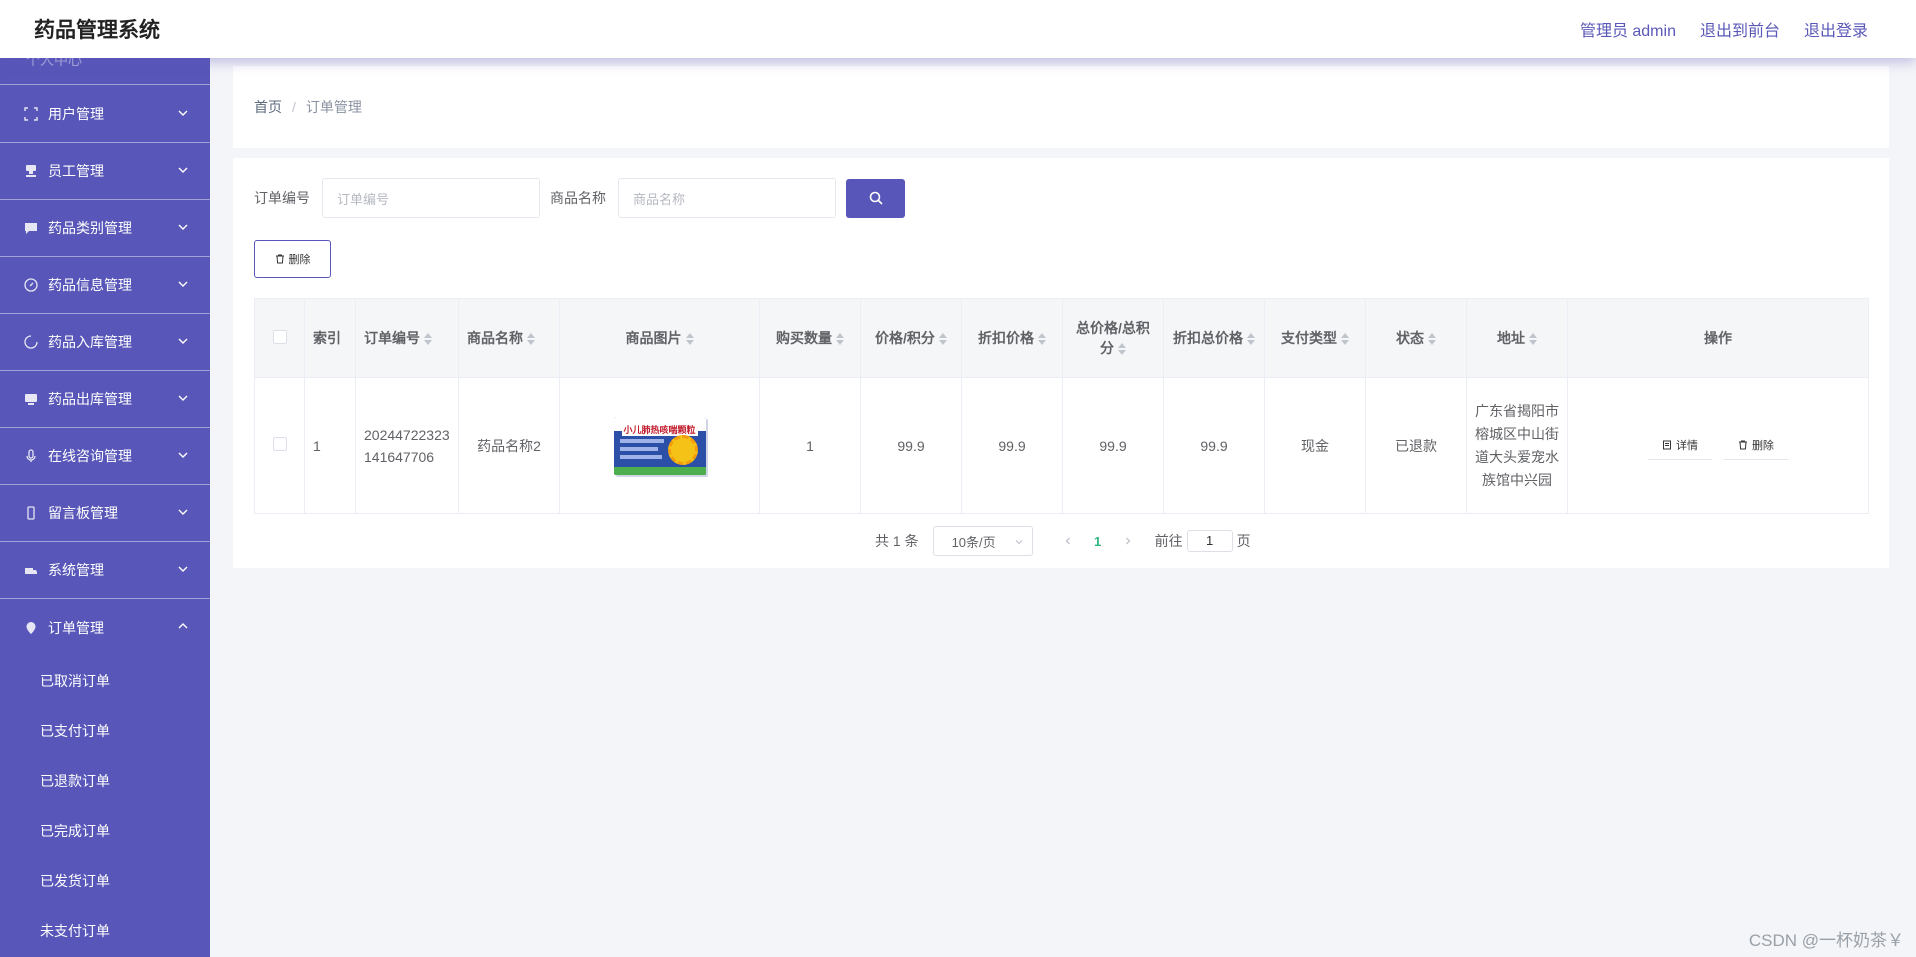 This screenshot has height=957, width=1916. Describe the element at coordinates (727, 198) in the screenshot. I see `product-name-input: 商品名称` at that location.